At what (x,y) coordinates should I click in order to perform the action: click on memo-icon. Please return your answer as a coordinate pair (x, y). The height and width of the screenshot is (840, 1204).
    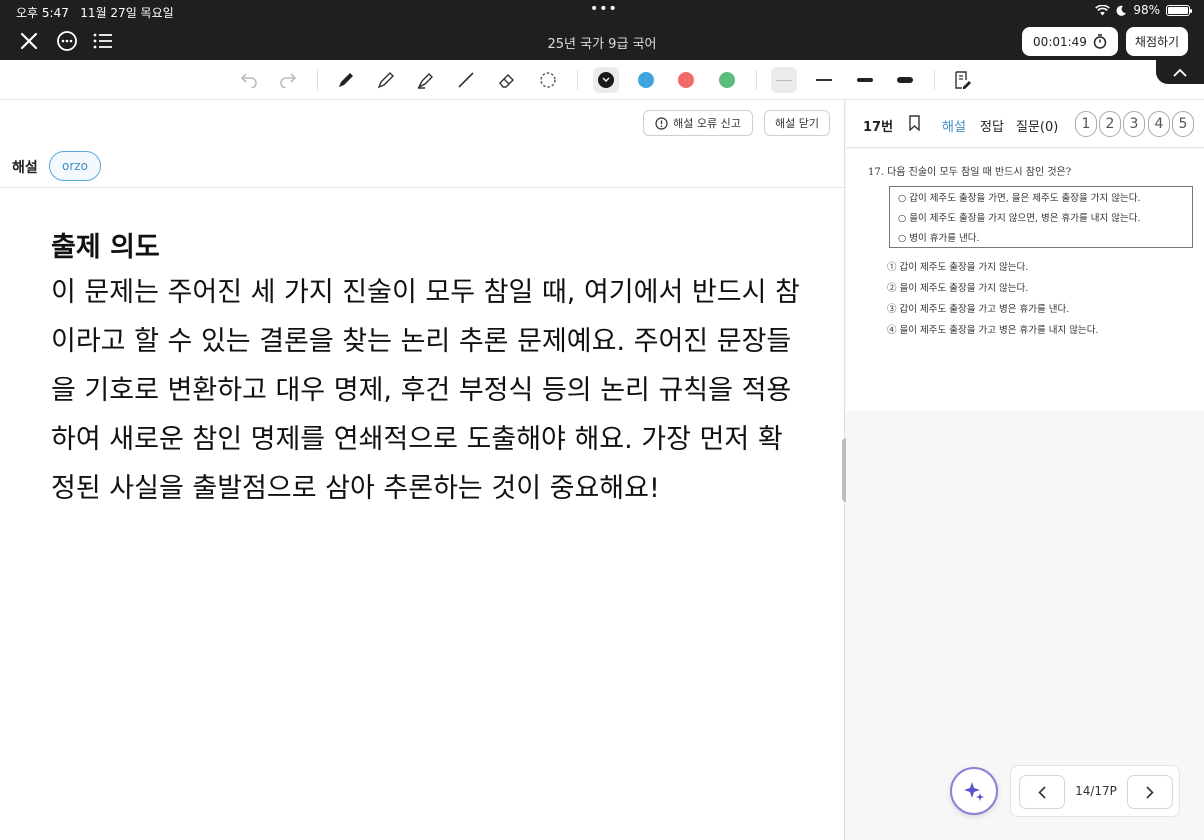
    Looking at the image, I should click on (962, 80).